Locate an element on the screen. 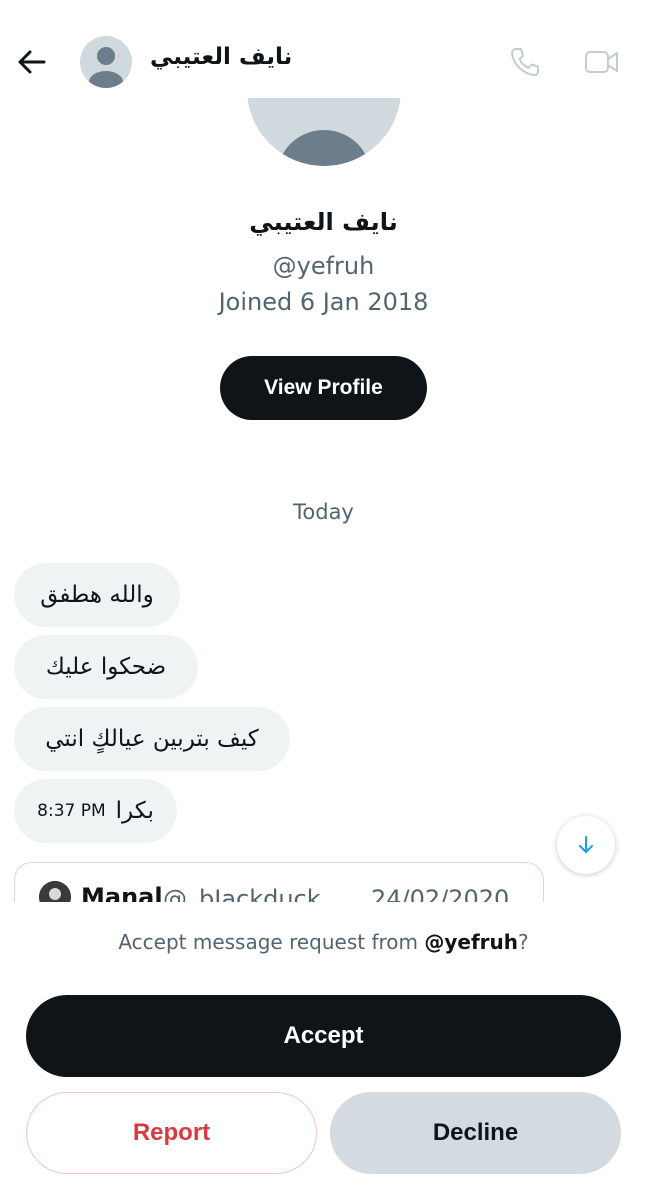 The height and width of the screenshot is (1200, 647). message-bubble: ضحكوا عليك is located at coordinates (106, 667).